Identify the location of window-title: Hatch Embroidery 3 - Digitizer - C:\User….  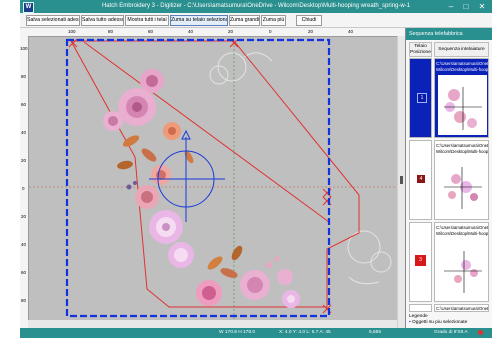
(256, 6).